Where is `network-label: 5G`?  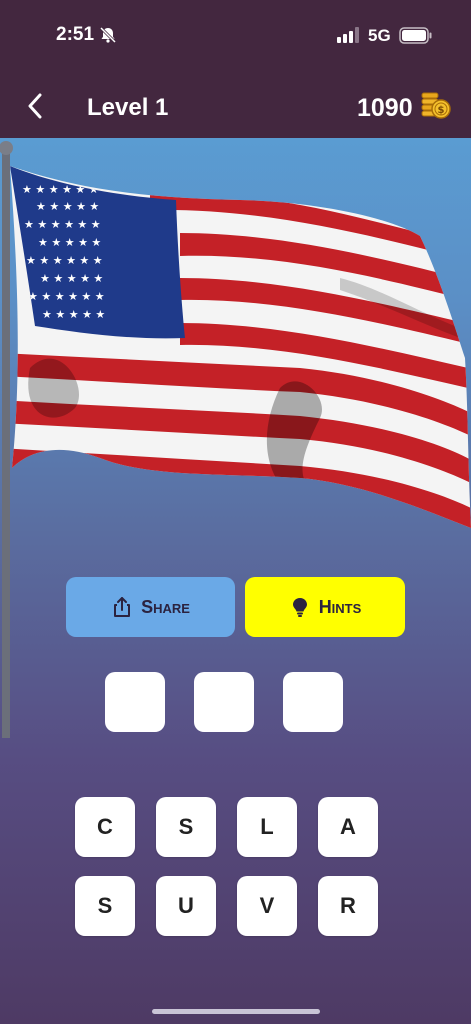
network-label: 5G is located at coordinates (379, 35).